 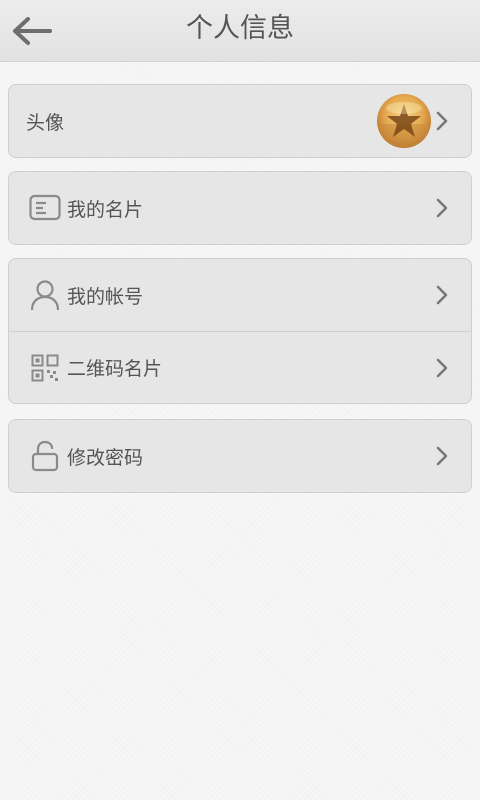 I want to click on password-section: 修改密码, so click(x=240, y=456).